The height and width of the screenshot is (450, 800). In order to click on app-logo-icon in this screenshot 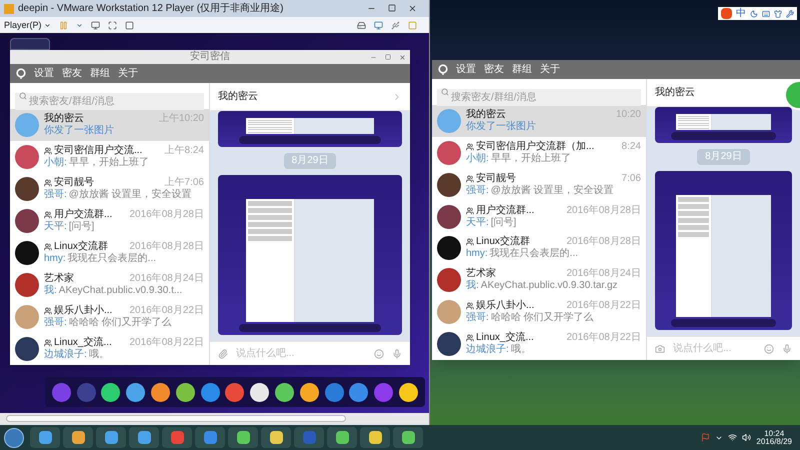, I will do `click(21, 73)`.